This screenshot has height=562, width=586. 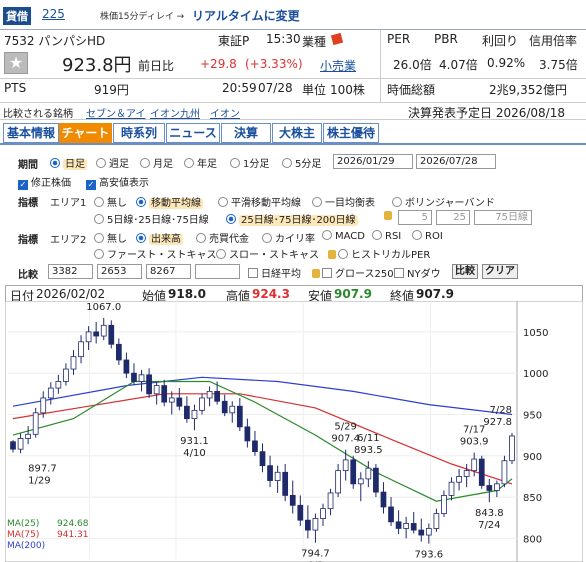 I want to click on ma-input-1: 5, so click(x=415, y=217).